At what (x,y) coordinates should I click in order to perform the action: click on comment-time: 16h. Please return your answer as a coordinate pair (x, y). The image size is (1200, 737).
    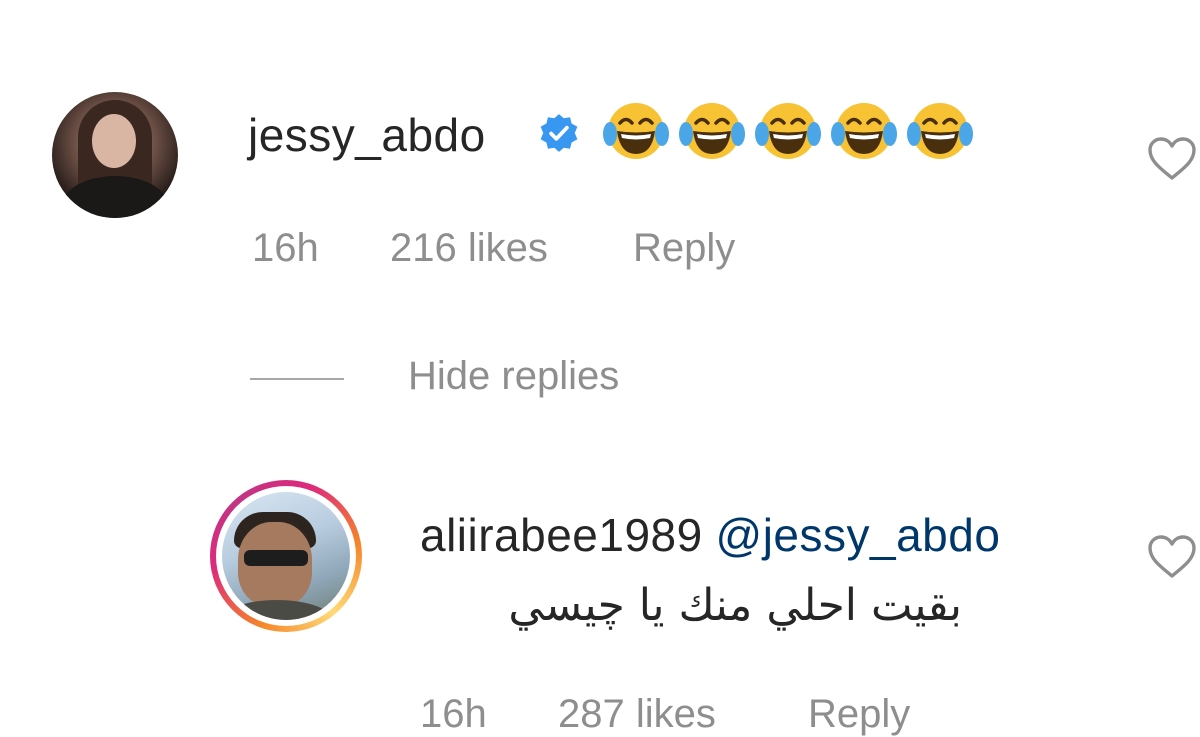
    Looking at the image, I should click on (285, 248).